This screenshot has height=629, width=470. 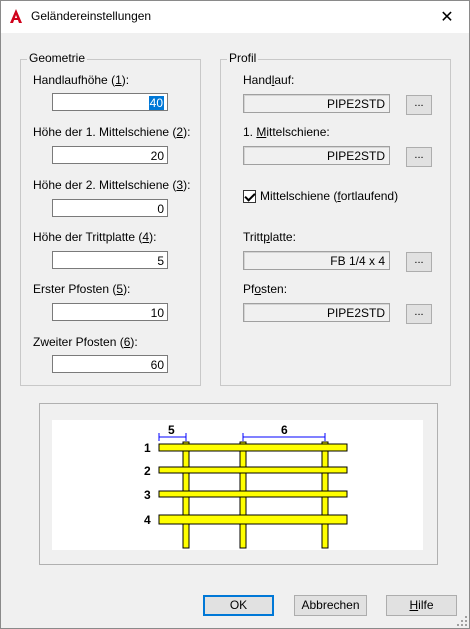 I want to click on handrail-height-input: 40, so click(x=110, y=102).